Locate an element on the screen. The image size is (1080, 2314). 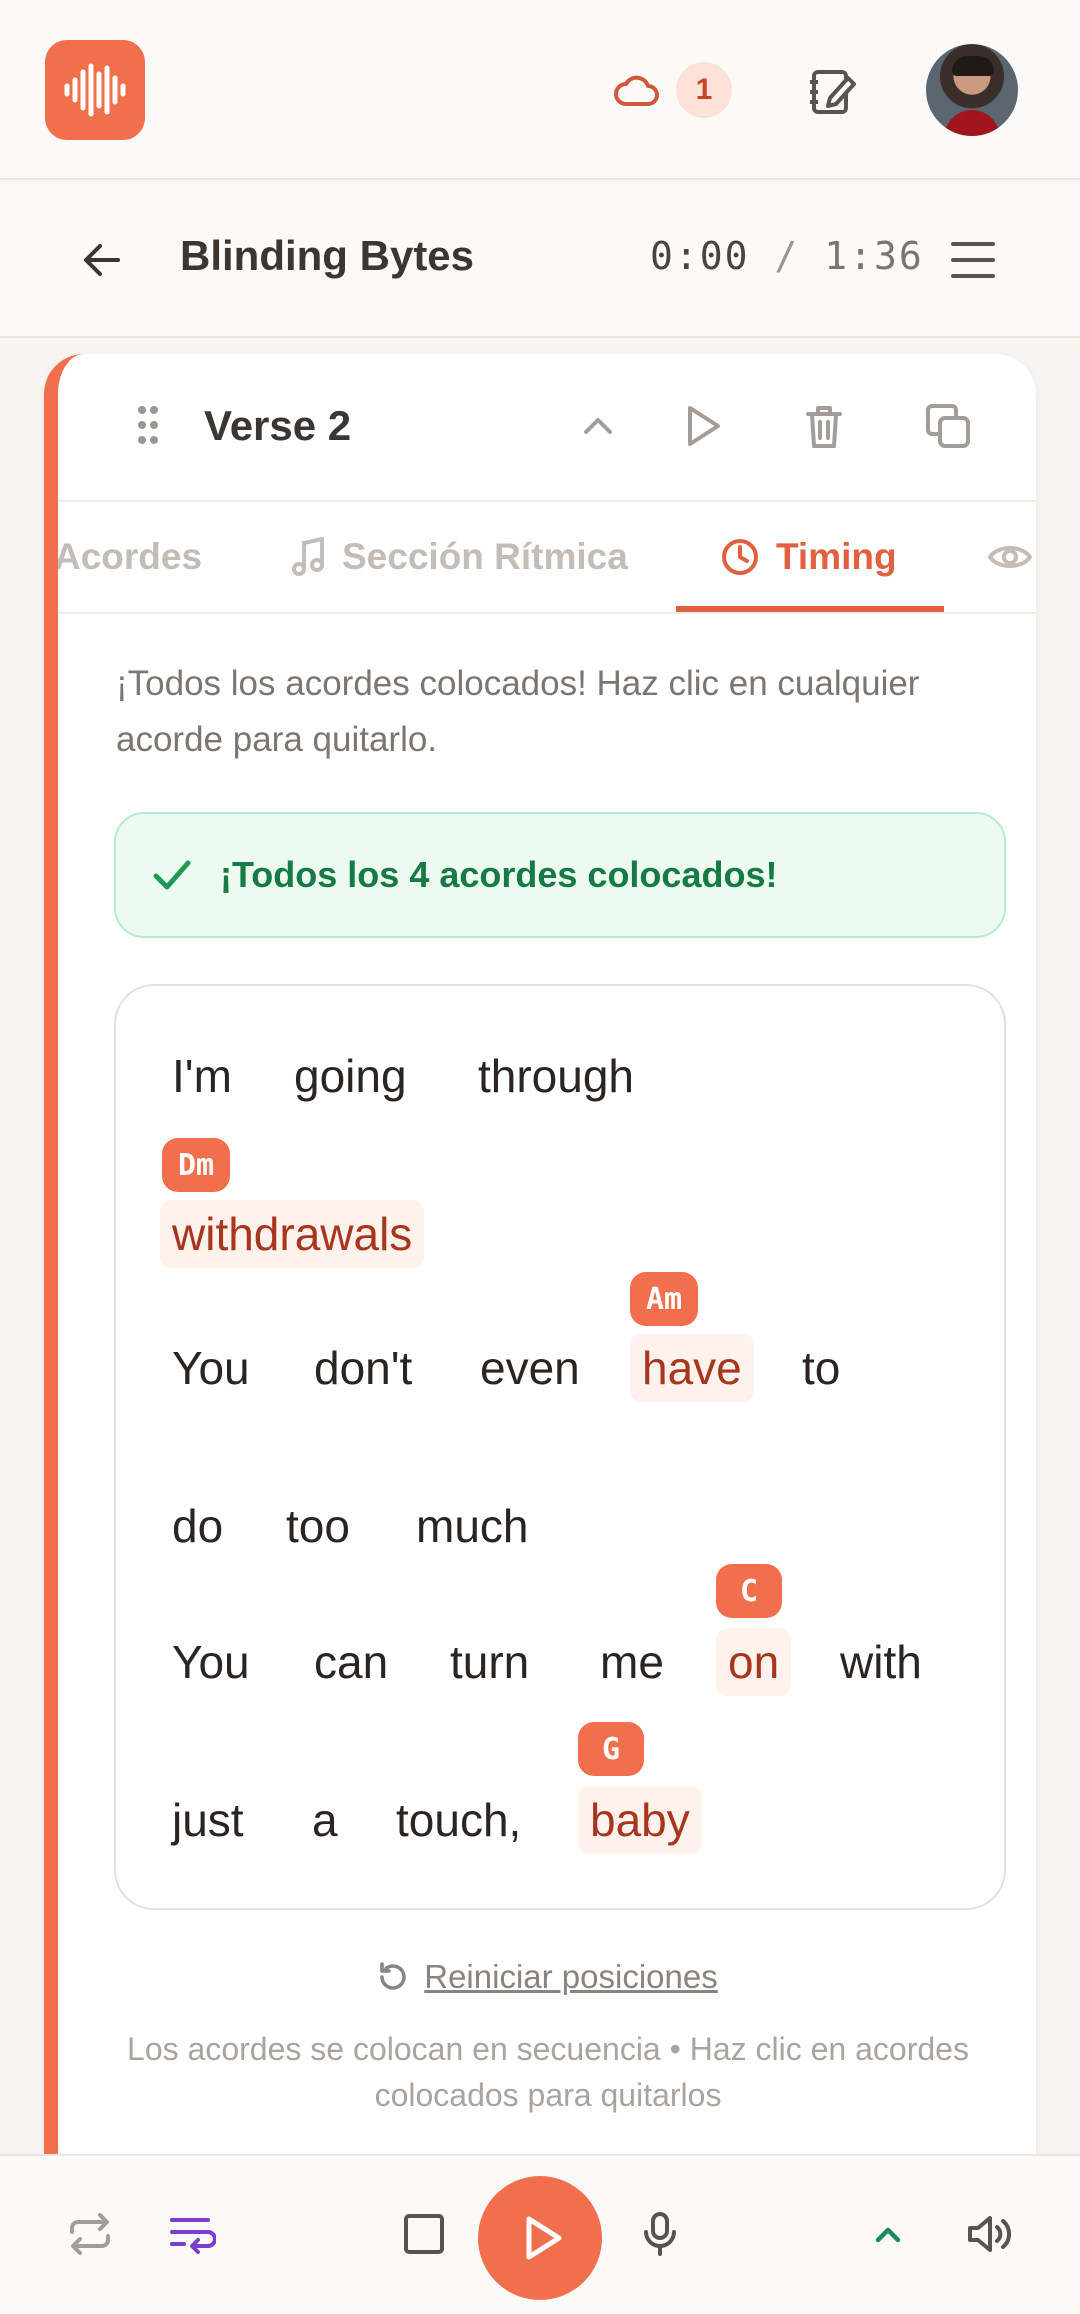
tab-acordes: Acordes is located at coordinates (128, 557).